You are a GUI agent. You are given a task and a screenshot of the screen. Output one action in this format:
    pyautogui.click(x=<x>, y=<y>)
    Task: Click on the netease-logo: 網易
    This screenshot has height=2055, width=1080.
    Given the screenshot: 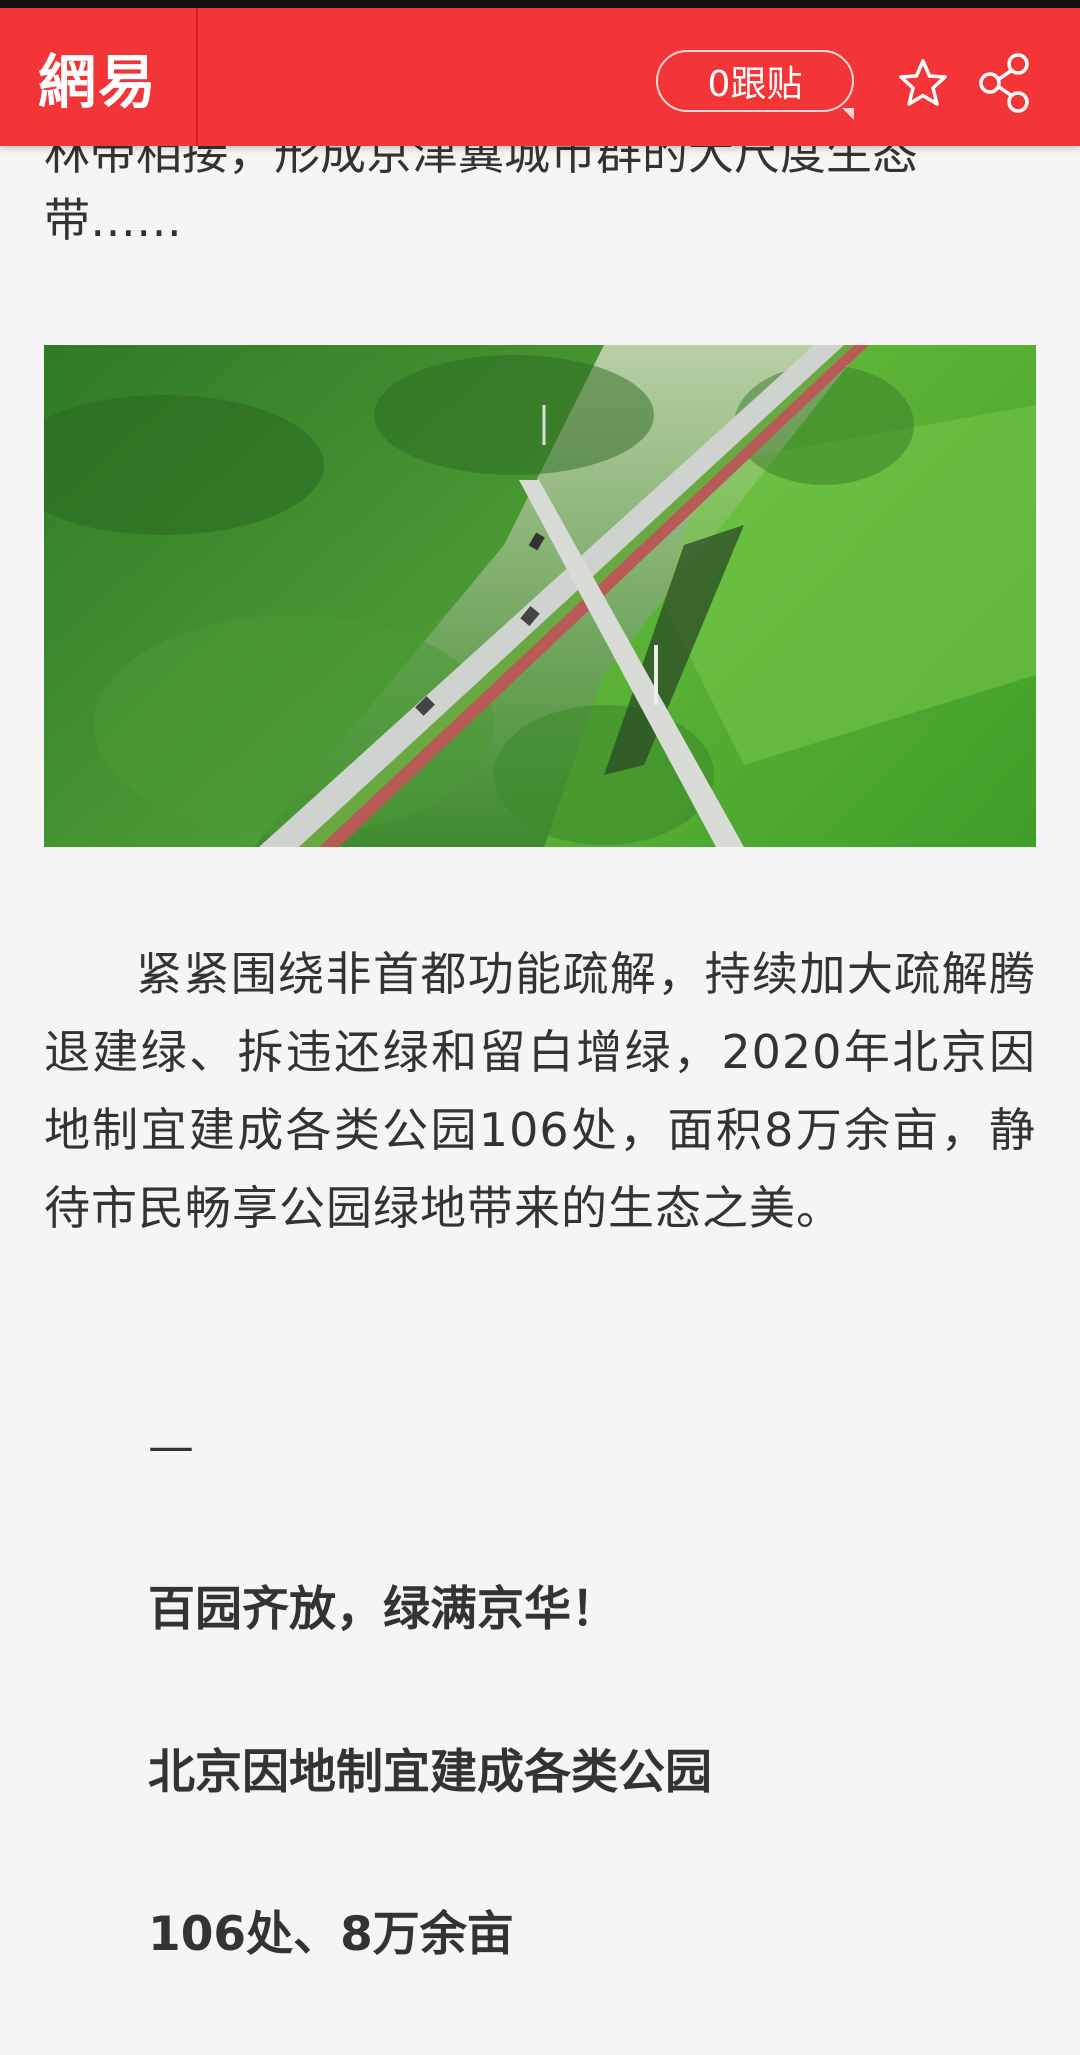 What is the action you would take?
    pyautogui.click(x=99, y=77)
    